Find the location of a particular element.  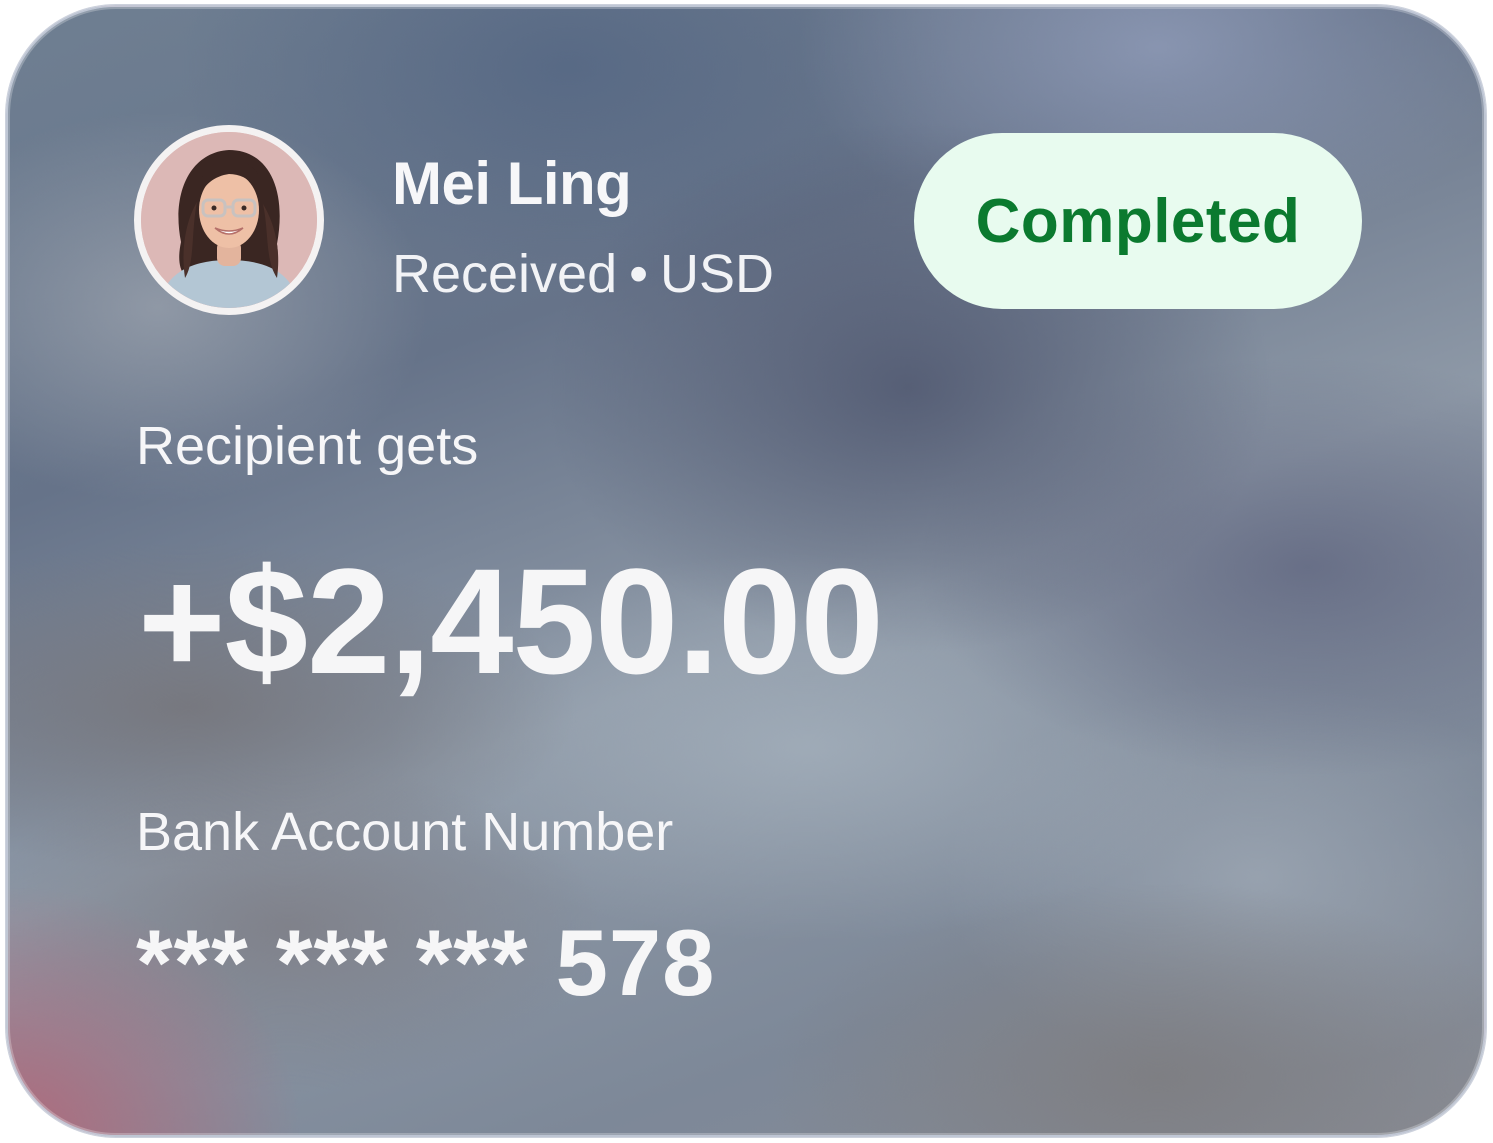

recipient-name: Mei Ling is located at coordinates (512, 183).